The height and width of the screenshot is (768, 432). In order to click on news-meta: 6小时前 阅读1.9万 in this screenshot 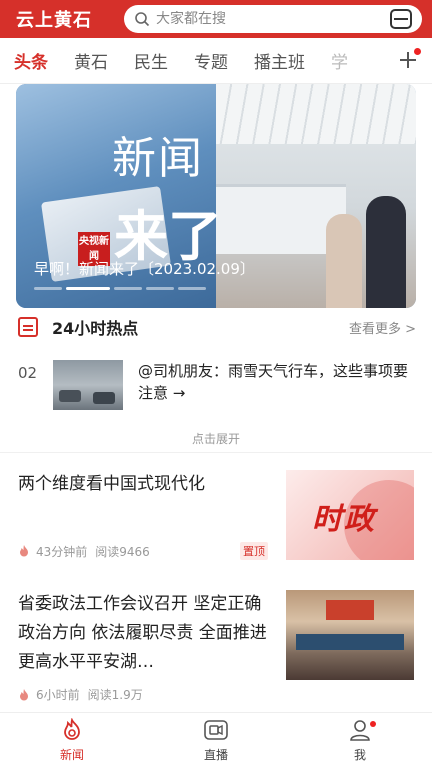, I will do `click(143, 694)`.